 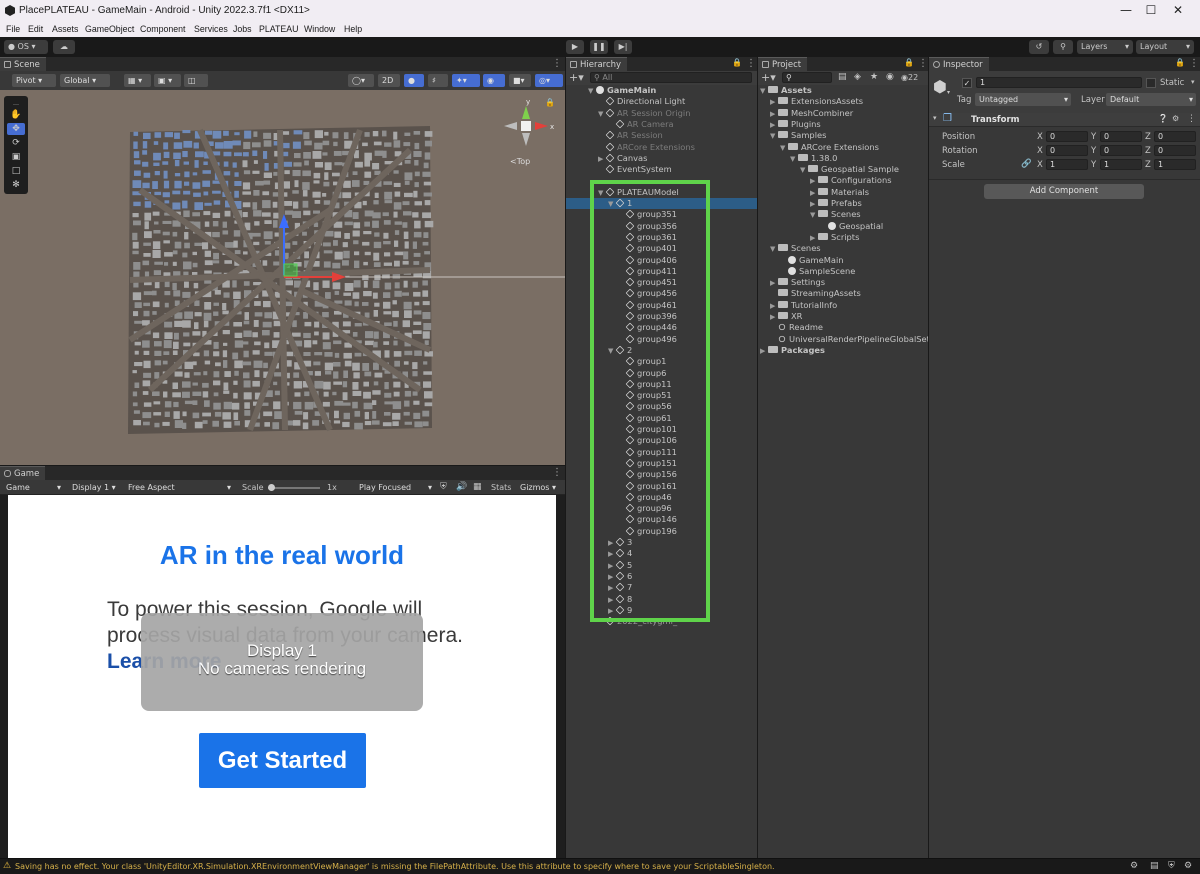 What do you see at coordinates (1175, 164) in the screenshot?
I see `scale-z-input: 1` at bounding box center [1175, 164].